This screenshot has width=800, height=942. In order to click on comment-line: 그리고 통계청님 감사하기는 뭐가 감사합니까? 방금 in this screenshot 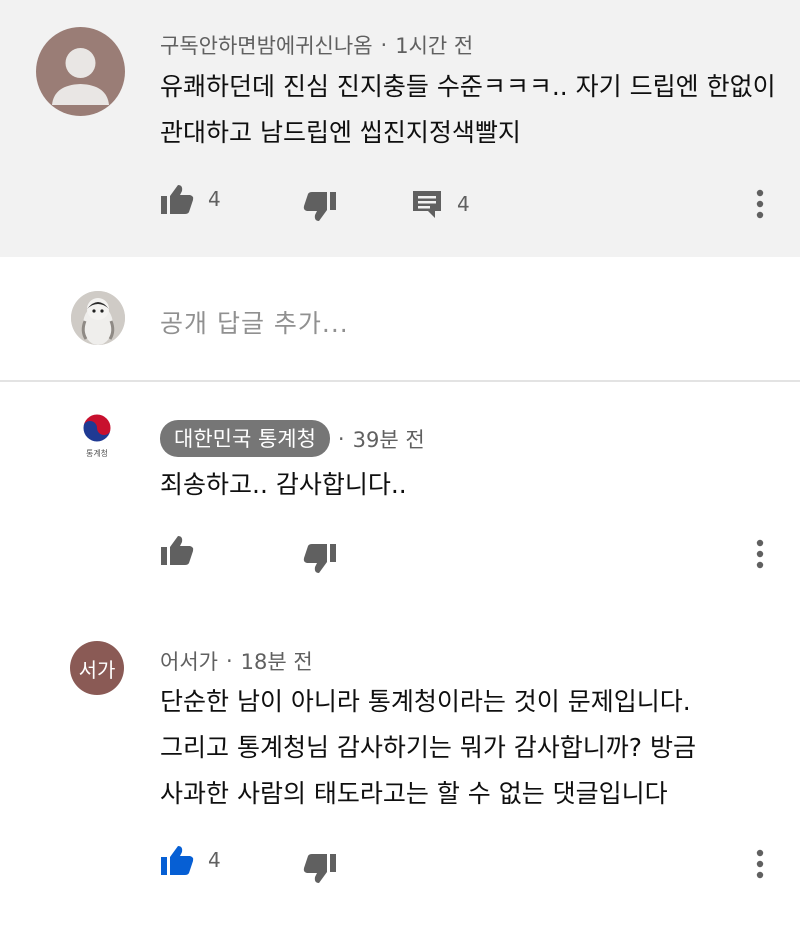, I will do `click(428, 747)`.